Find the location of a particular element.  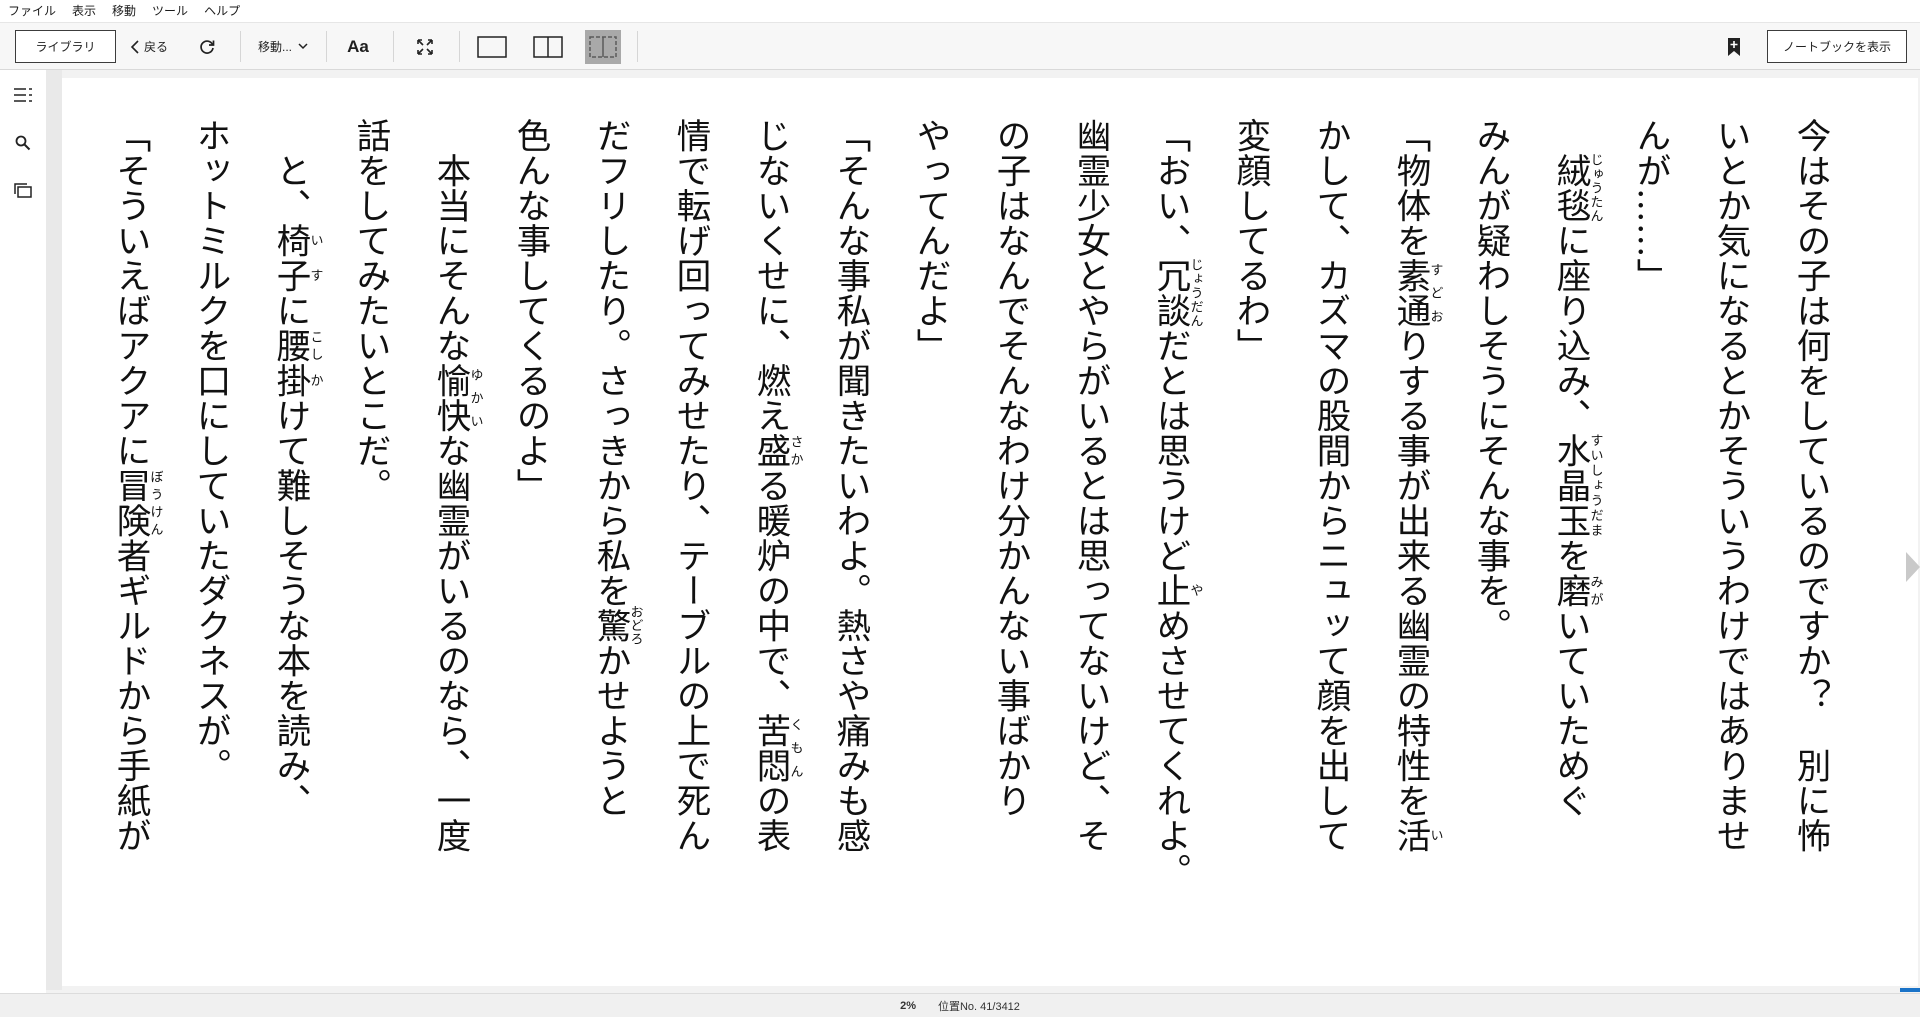

ruby-word: 水晶玉すいしょうだま is located at coordinates (1576, 485).